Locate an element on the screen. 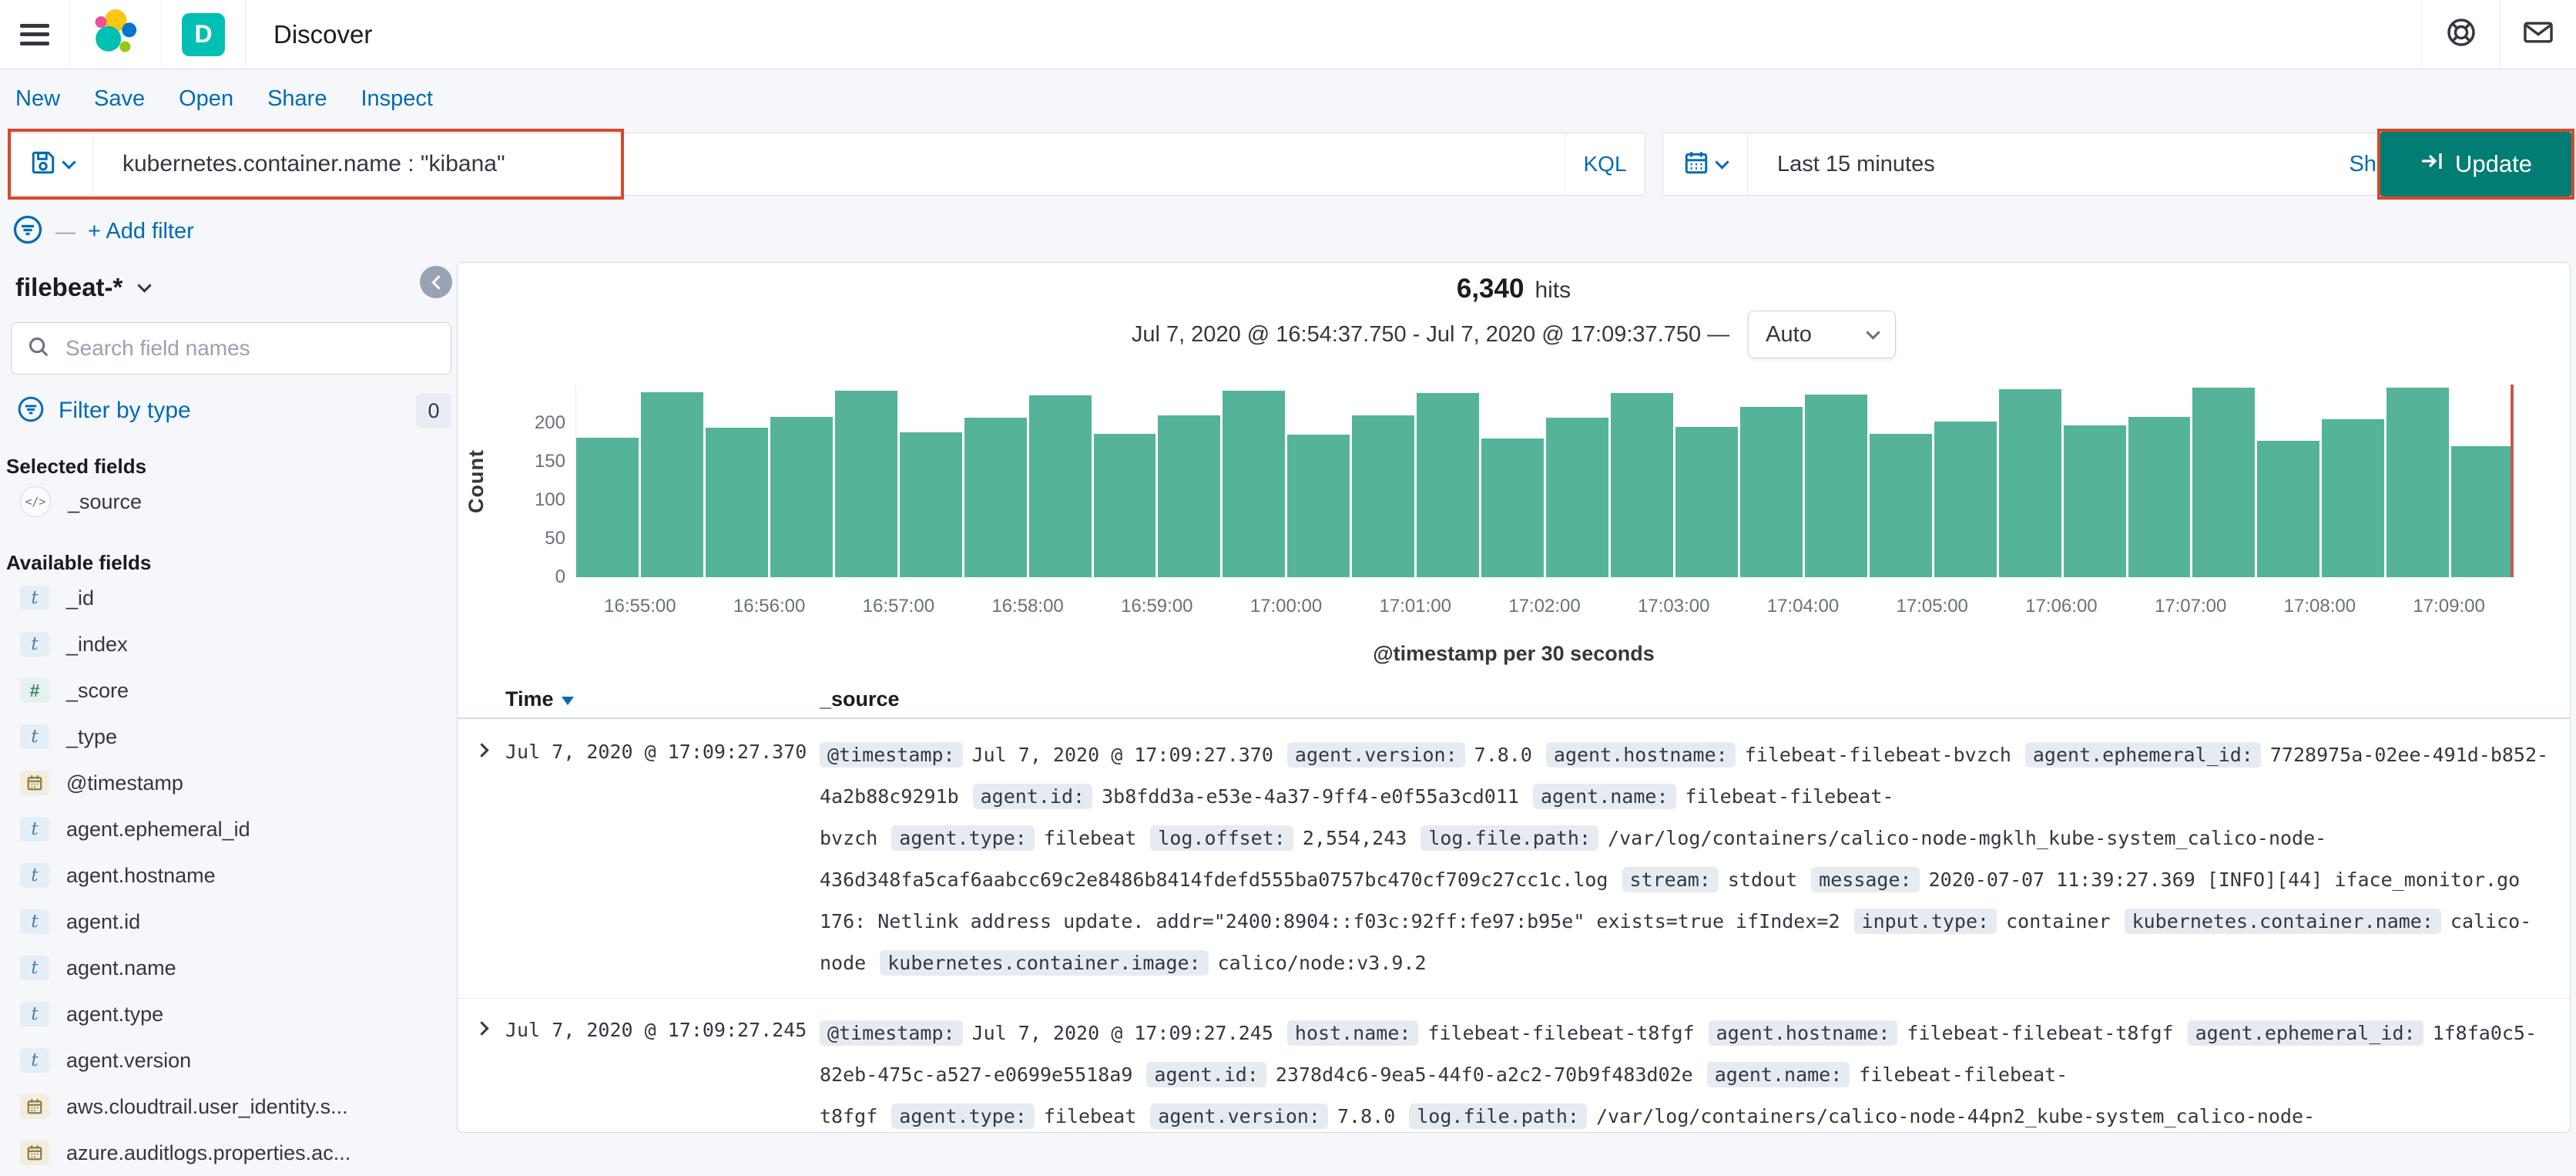  x-axis-tick-label: 16:55:00 is located at coordinates (640, 606).